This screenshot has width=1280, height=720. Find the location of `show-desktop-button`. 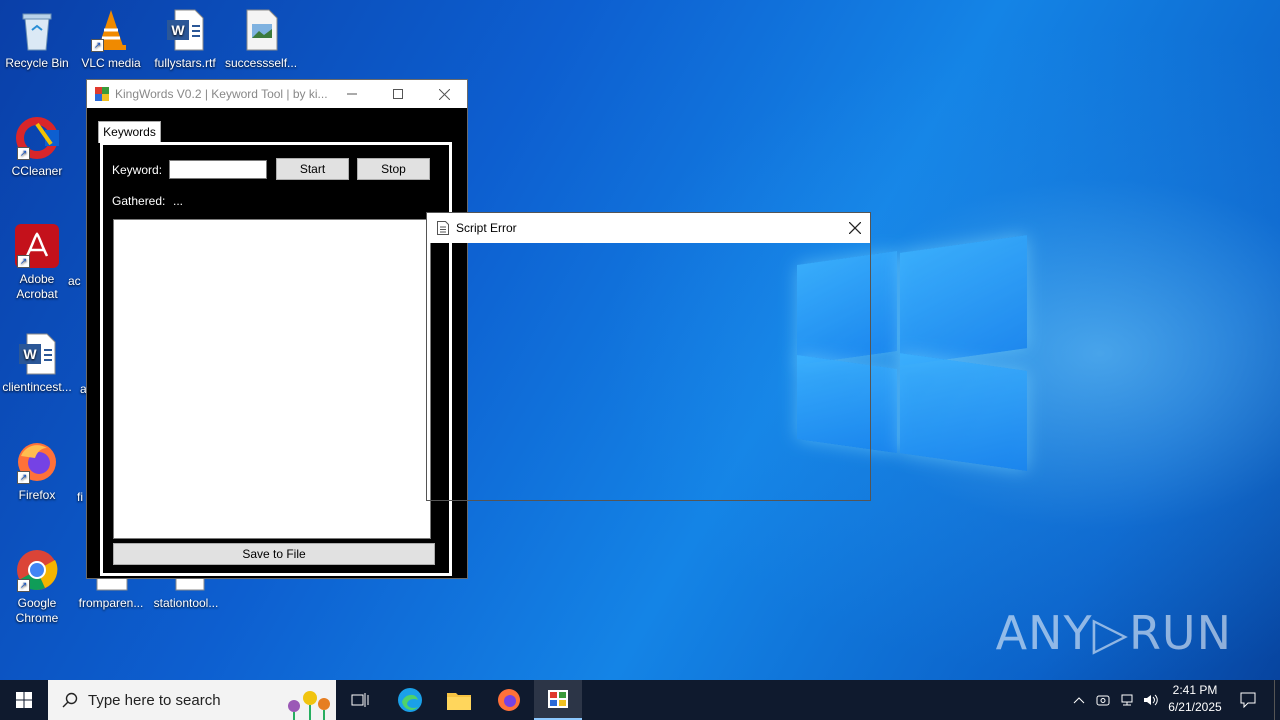

show-desktop-button is located at coordinates (1277, 700).